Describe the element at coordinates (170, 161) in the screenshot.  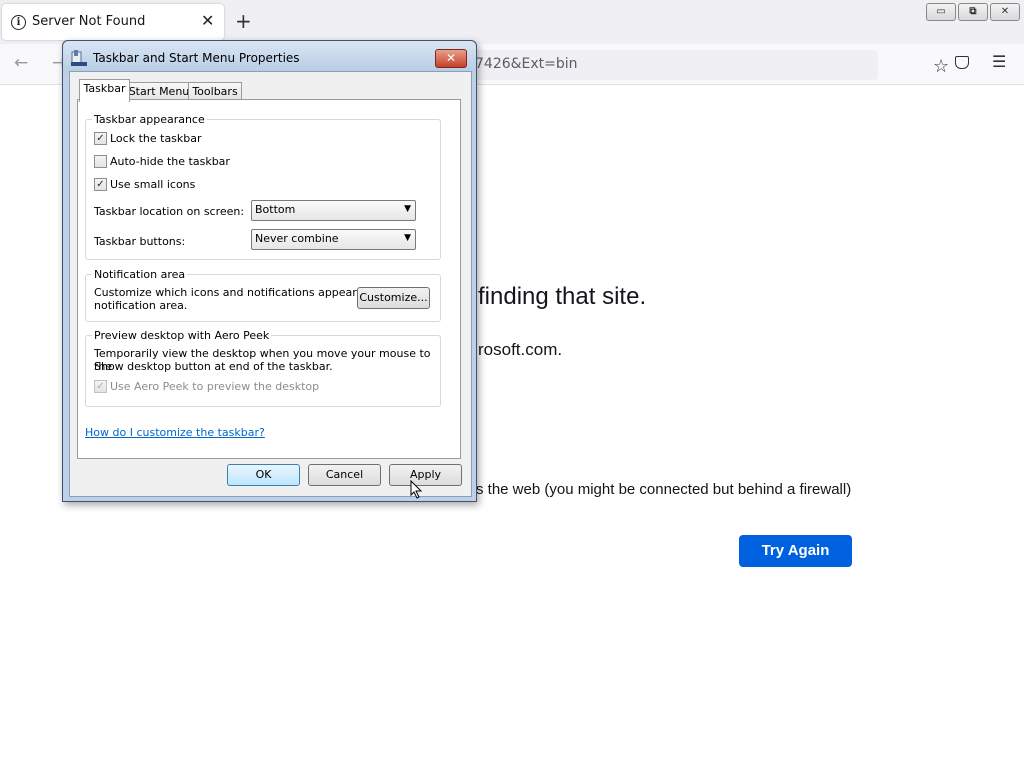
I see `auto-hide-label: Auto-hide the taskbar` at that location.